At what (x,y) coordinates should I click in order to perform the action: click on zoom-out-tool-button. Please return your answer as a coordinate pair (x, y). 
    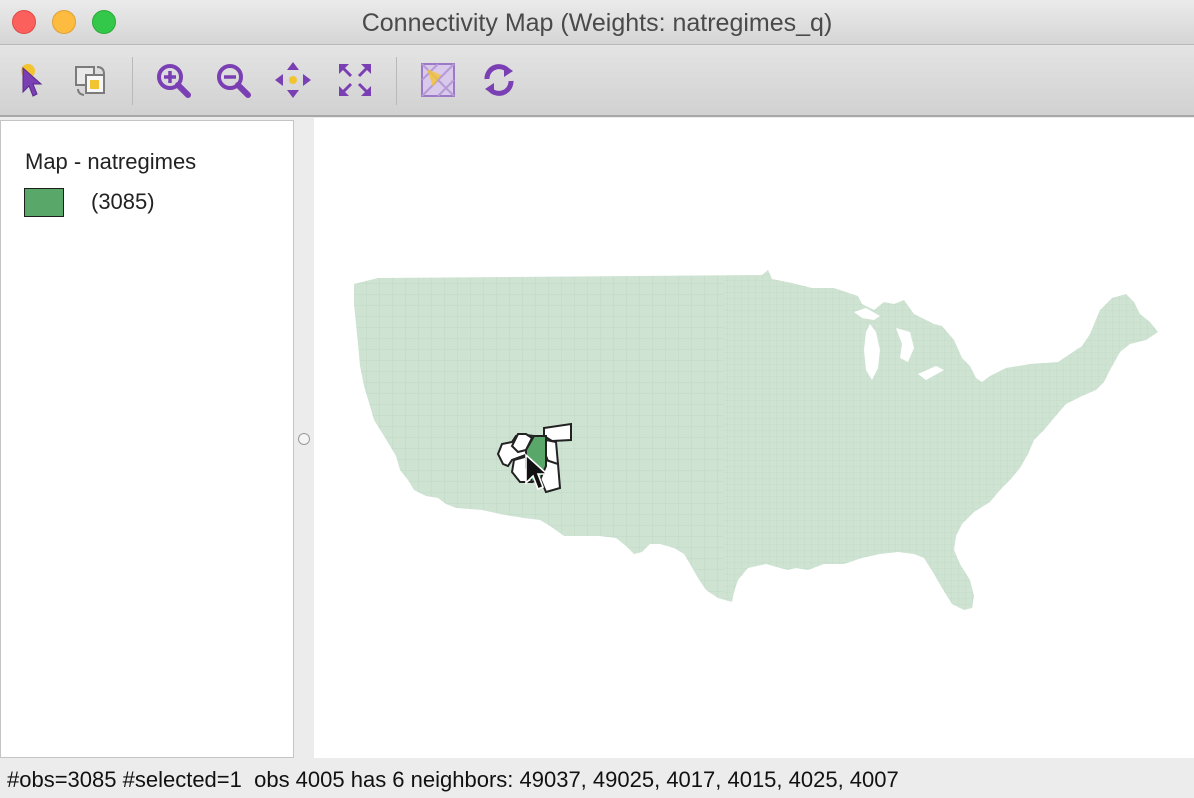
    Looking at the image, I should click on (233, 80).